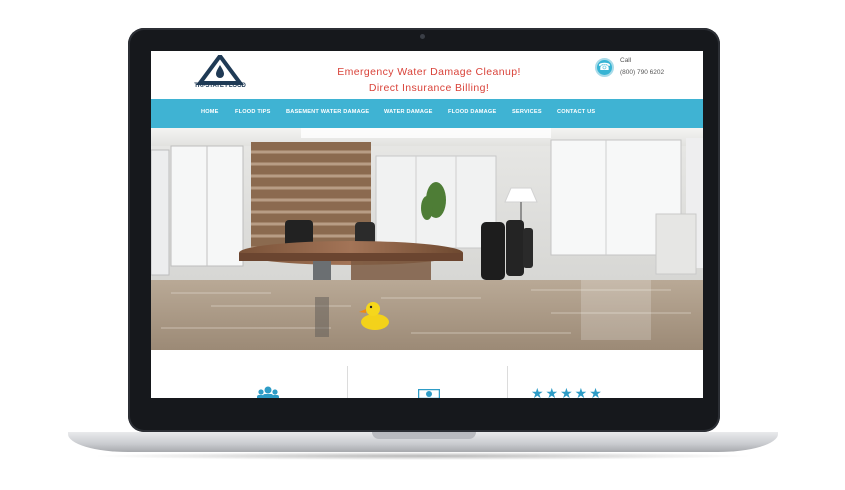 The height and width of the screenshot is (490, 845). Describe the element at coordinates (427, 374) in the screenshot. I see `features-strip: ★★★★★` at that location.